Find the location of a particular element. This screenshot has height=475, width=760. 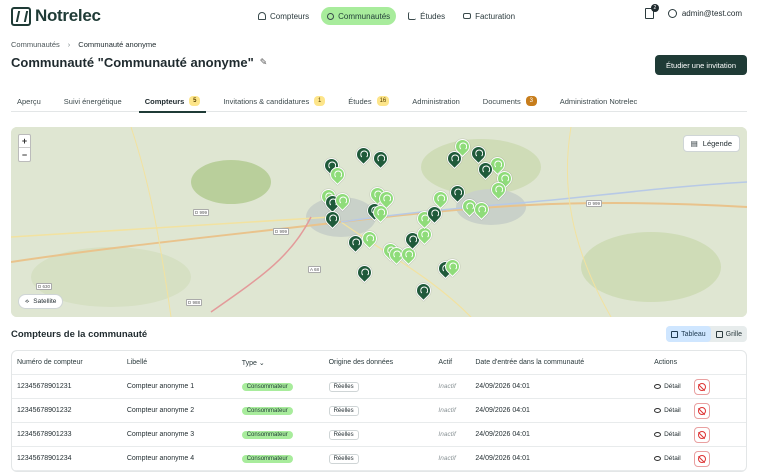

legend-label: Légende is located at coordinates (717, 143).